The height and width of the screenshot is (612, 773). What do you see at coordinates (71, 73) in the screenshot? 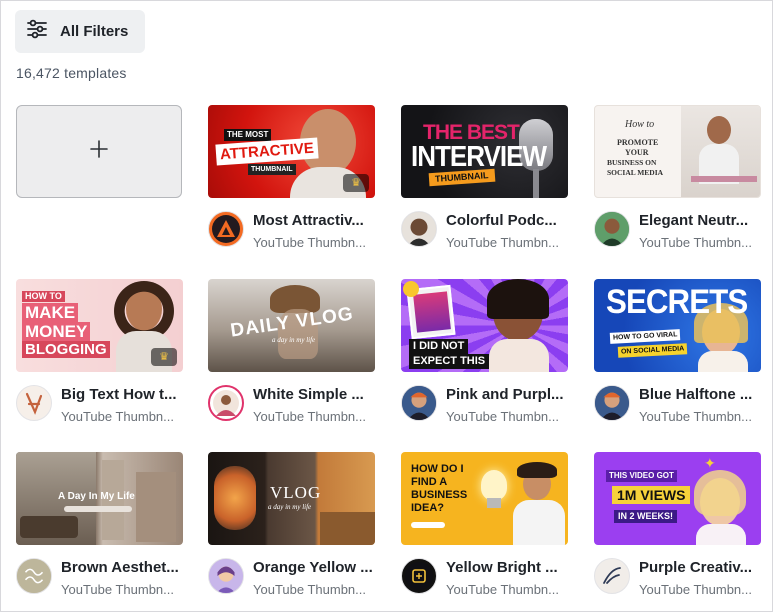
I see `template-count: 16,472 templates` at bounding box center [71, 73].